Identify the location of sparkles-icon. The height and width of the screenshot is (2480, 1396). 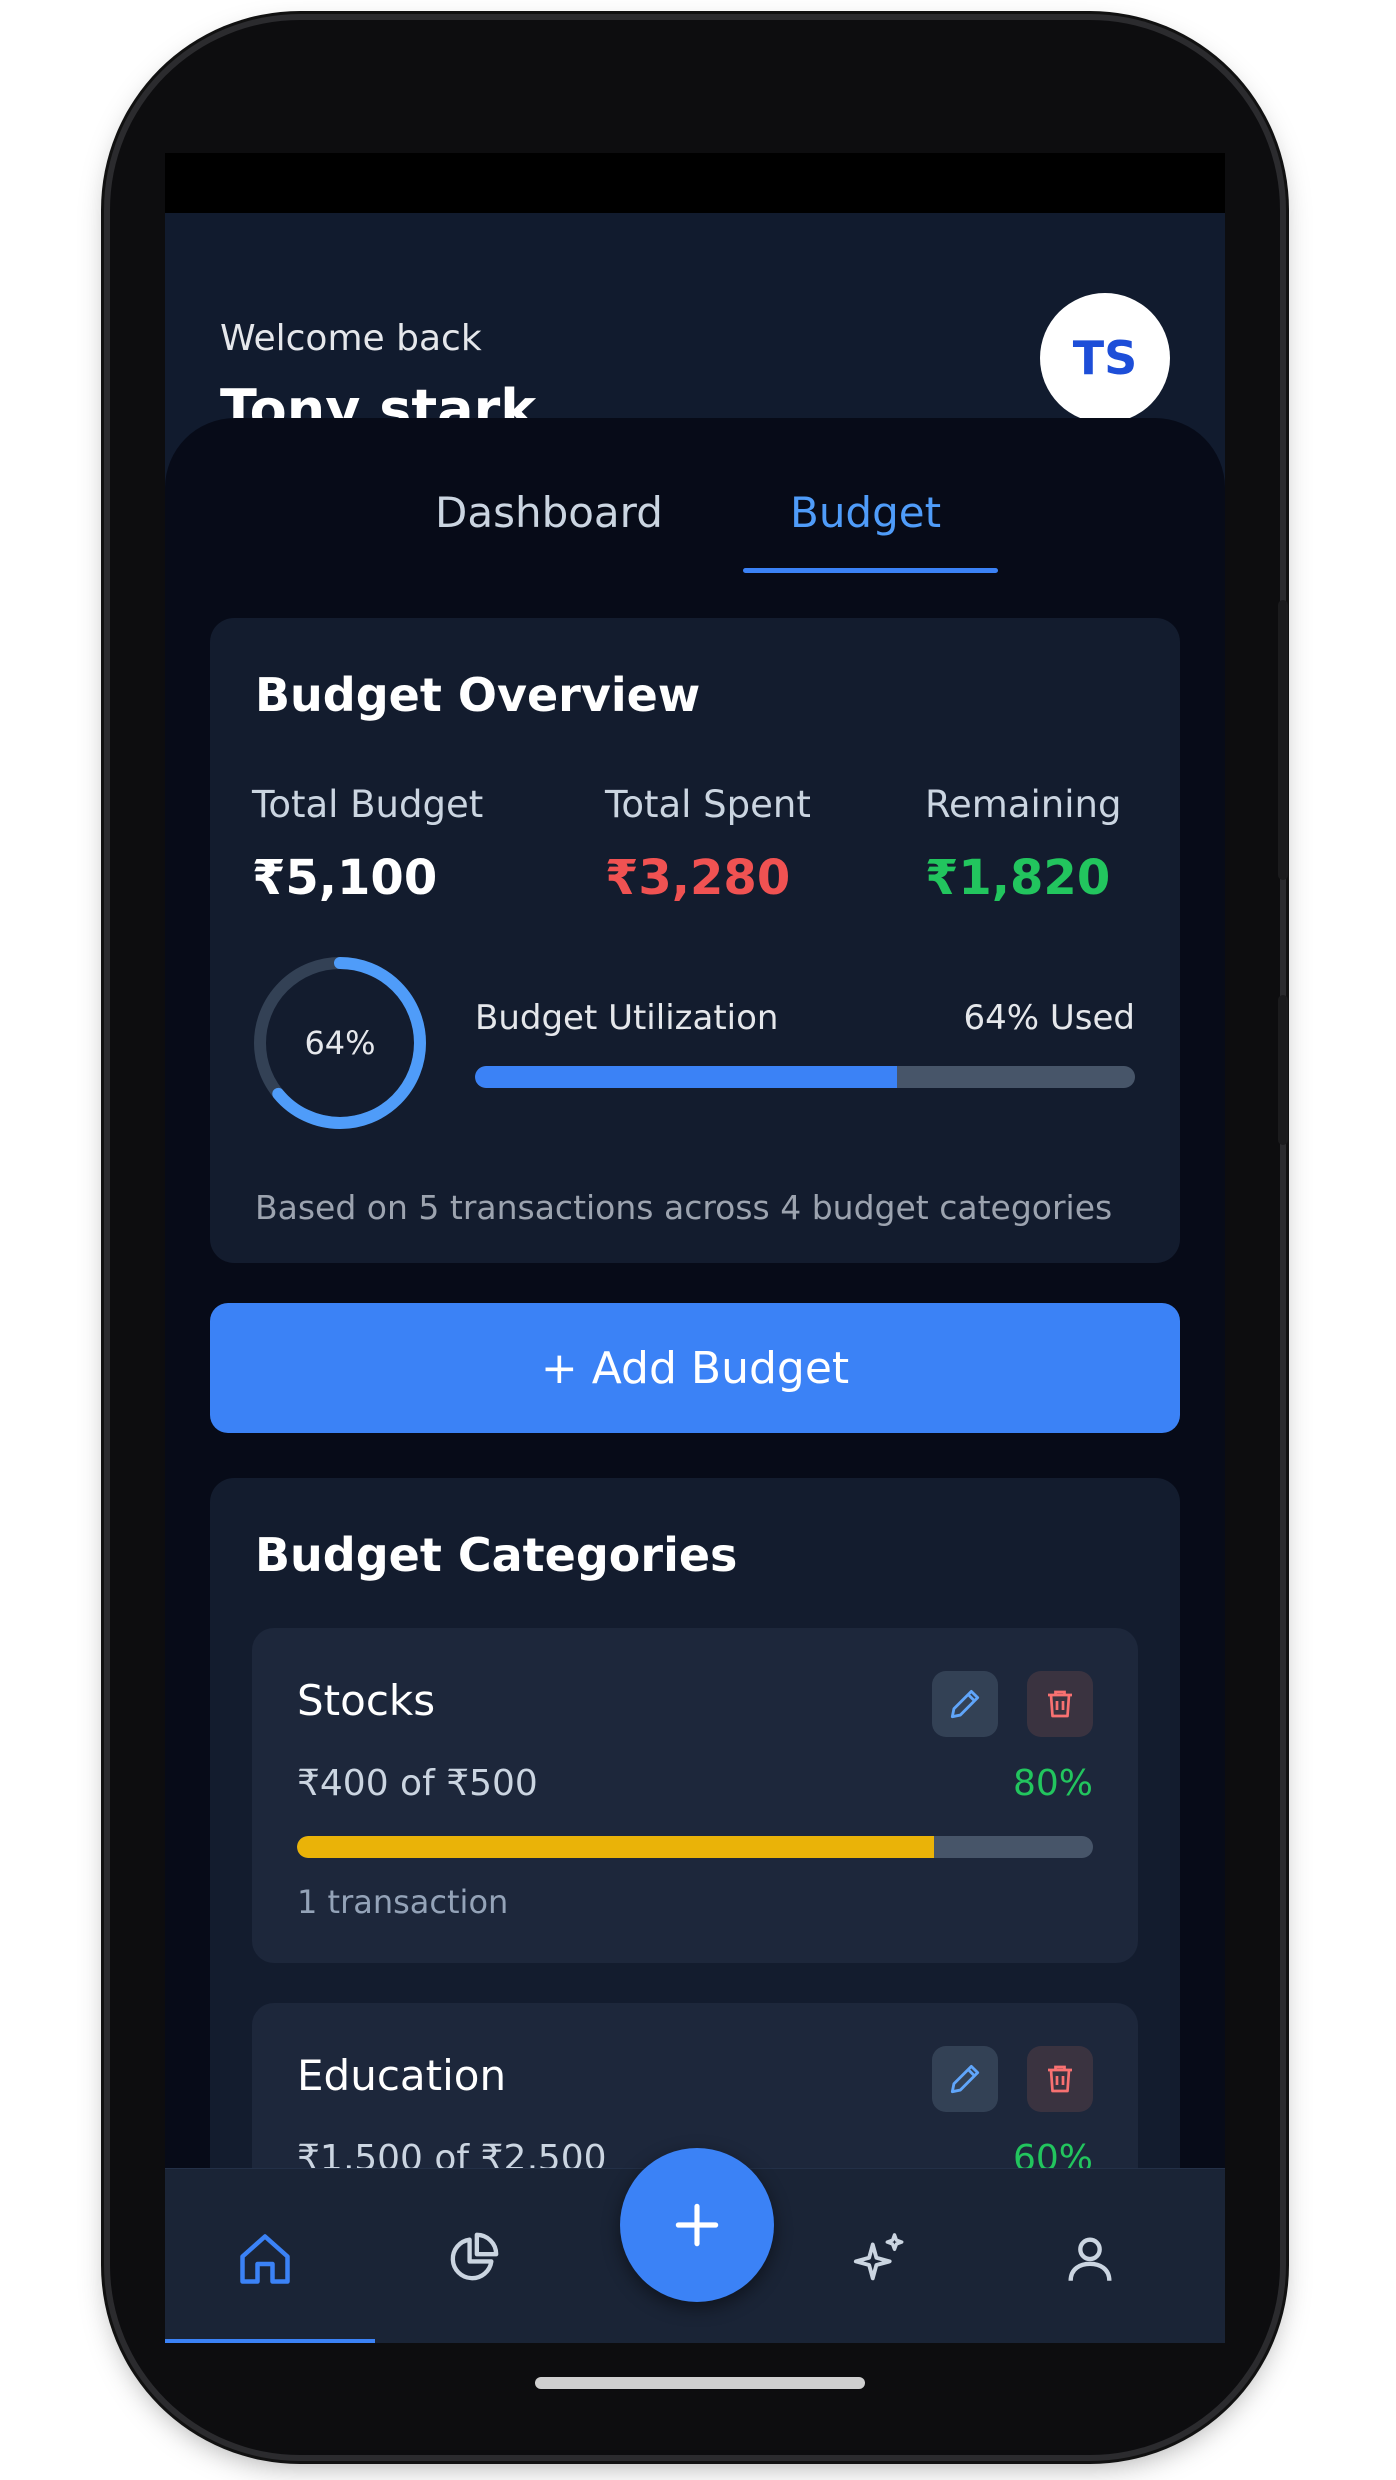
(878, 2257).